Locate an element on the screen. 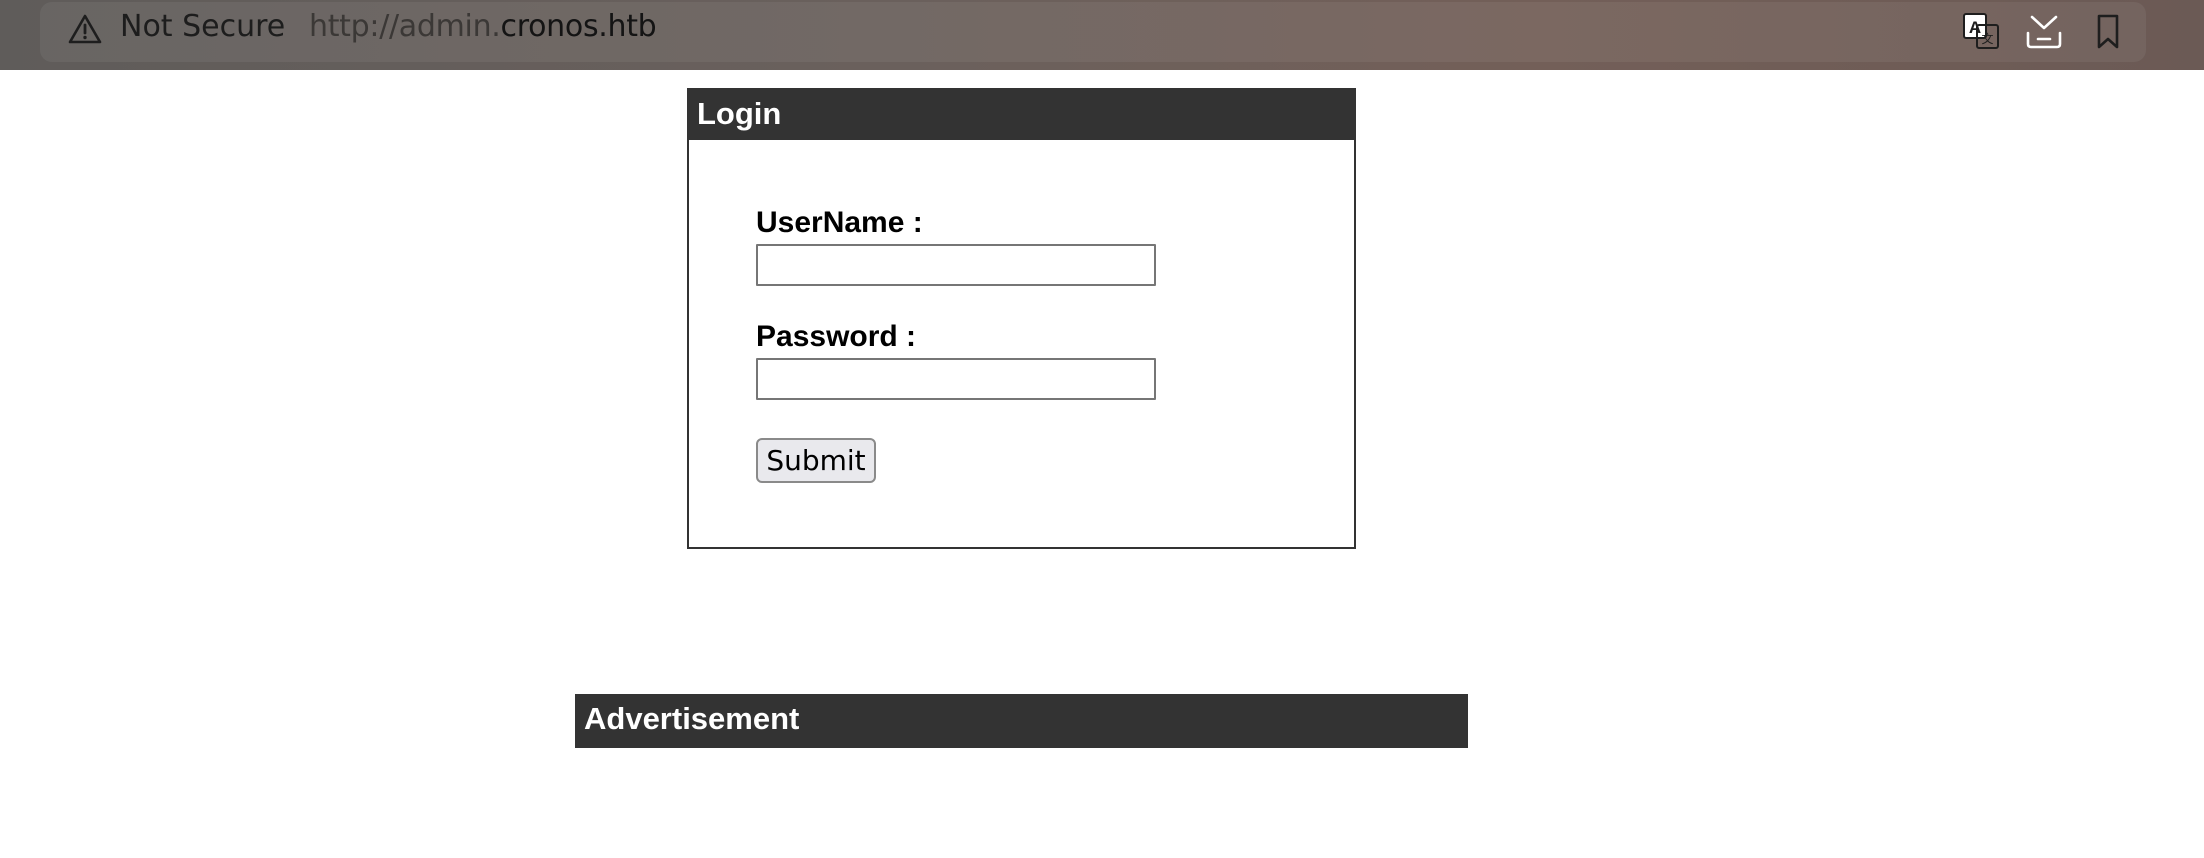 This screenshot has height=858, width=2204. browser-toolbar: Not Secure http://admin.cronos.htb A 文 is located at coordinates (1102, 35).